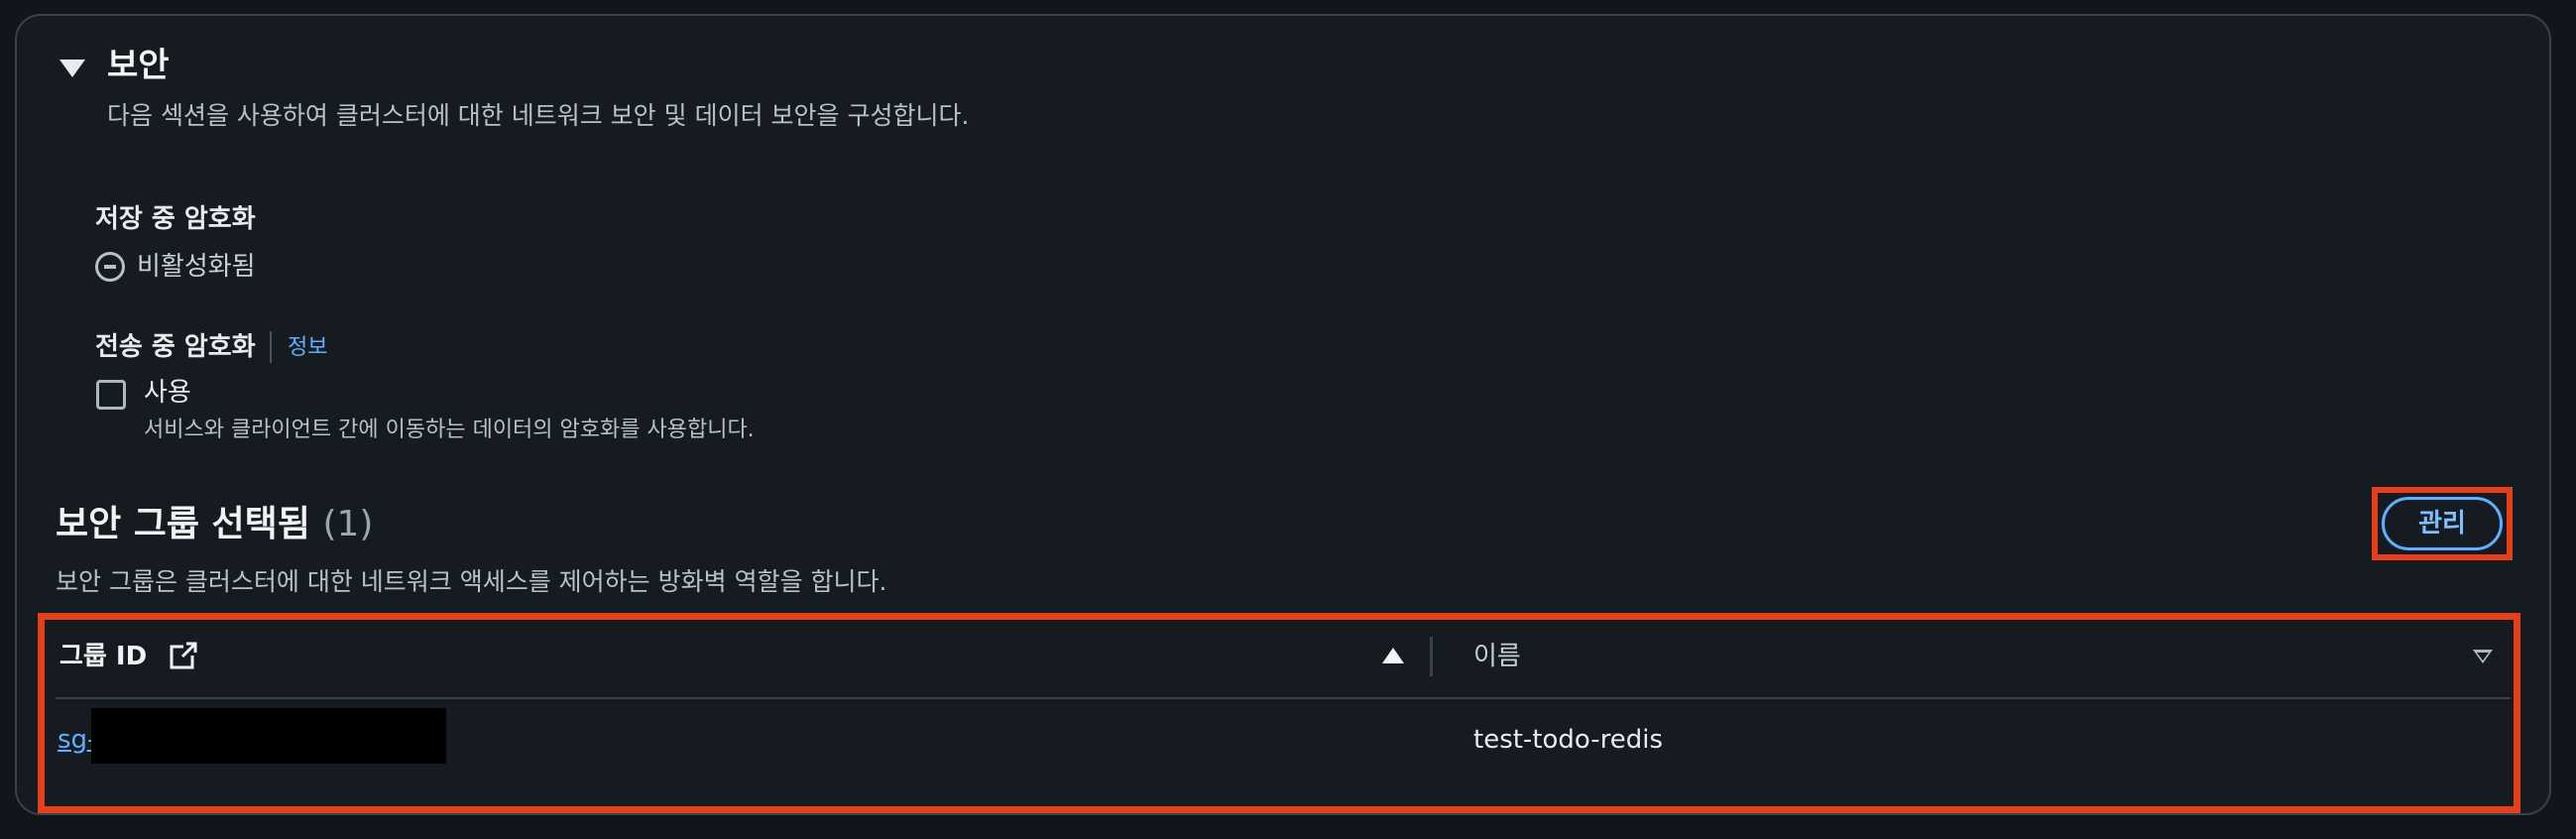  Describe the element at coordinates (167, 393) in the screenshot. I see `checkbox-label: 사용` at that location.